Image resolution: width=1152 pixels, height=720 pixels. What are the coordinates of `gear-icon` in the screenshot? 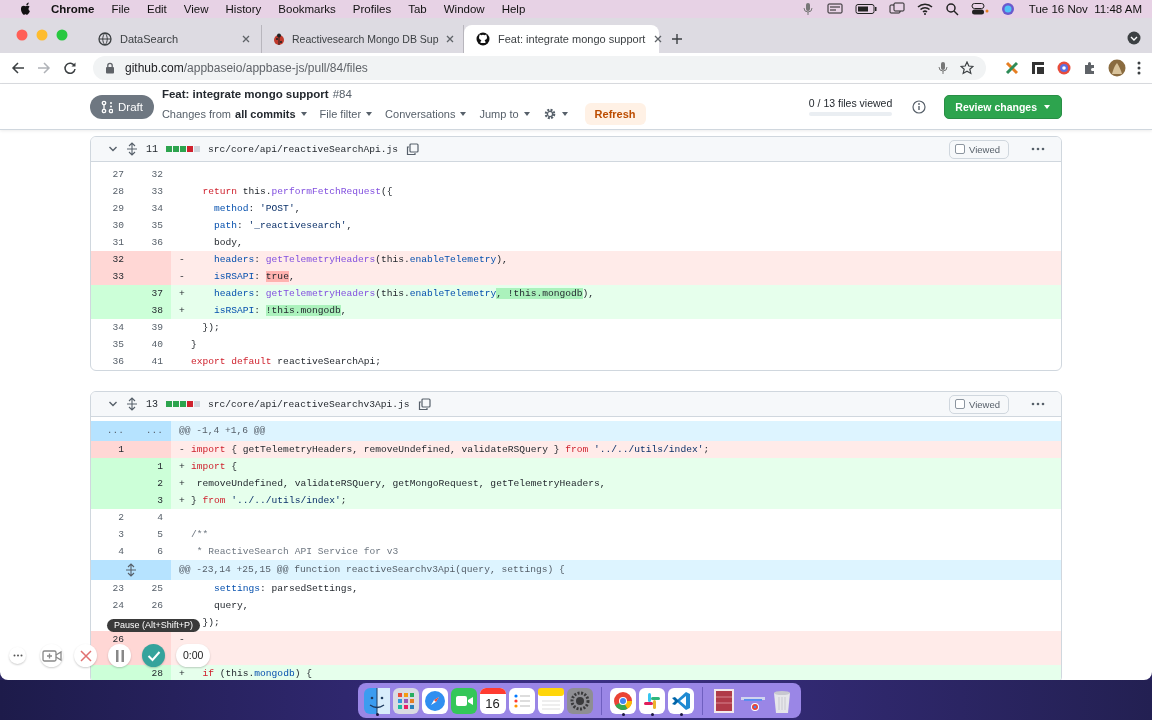 It's located at (579, 700).